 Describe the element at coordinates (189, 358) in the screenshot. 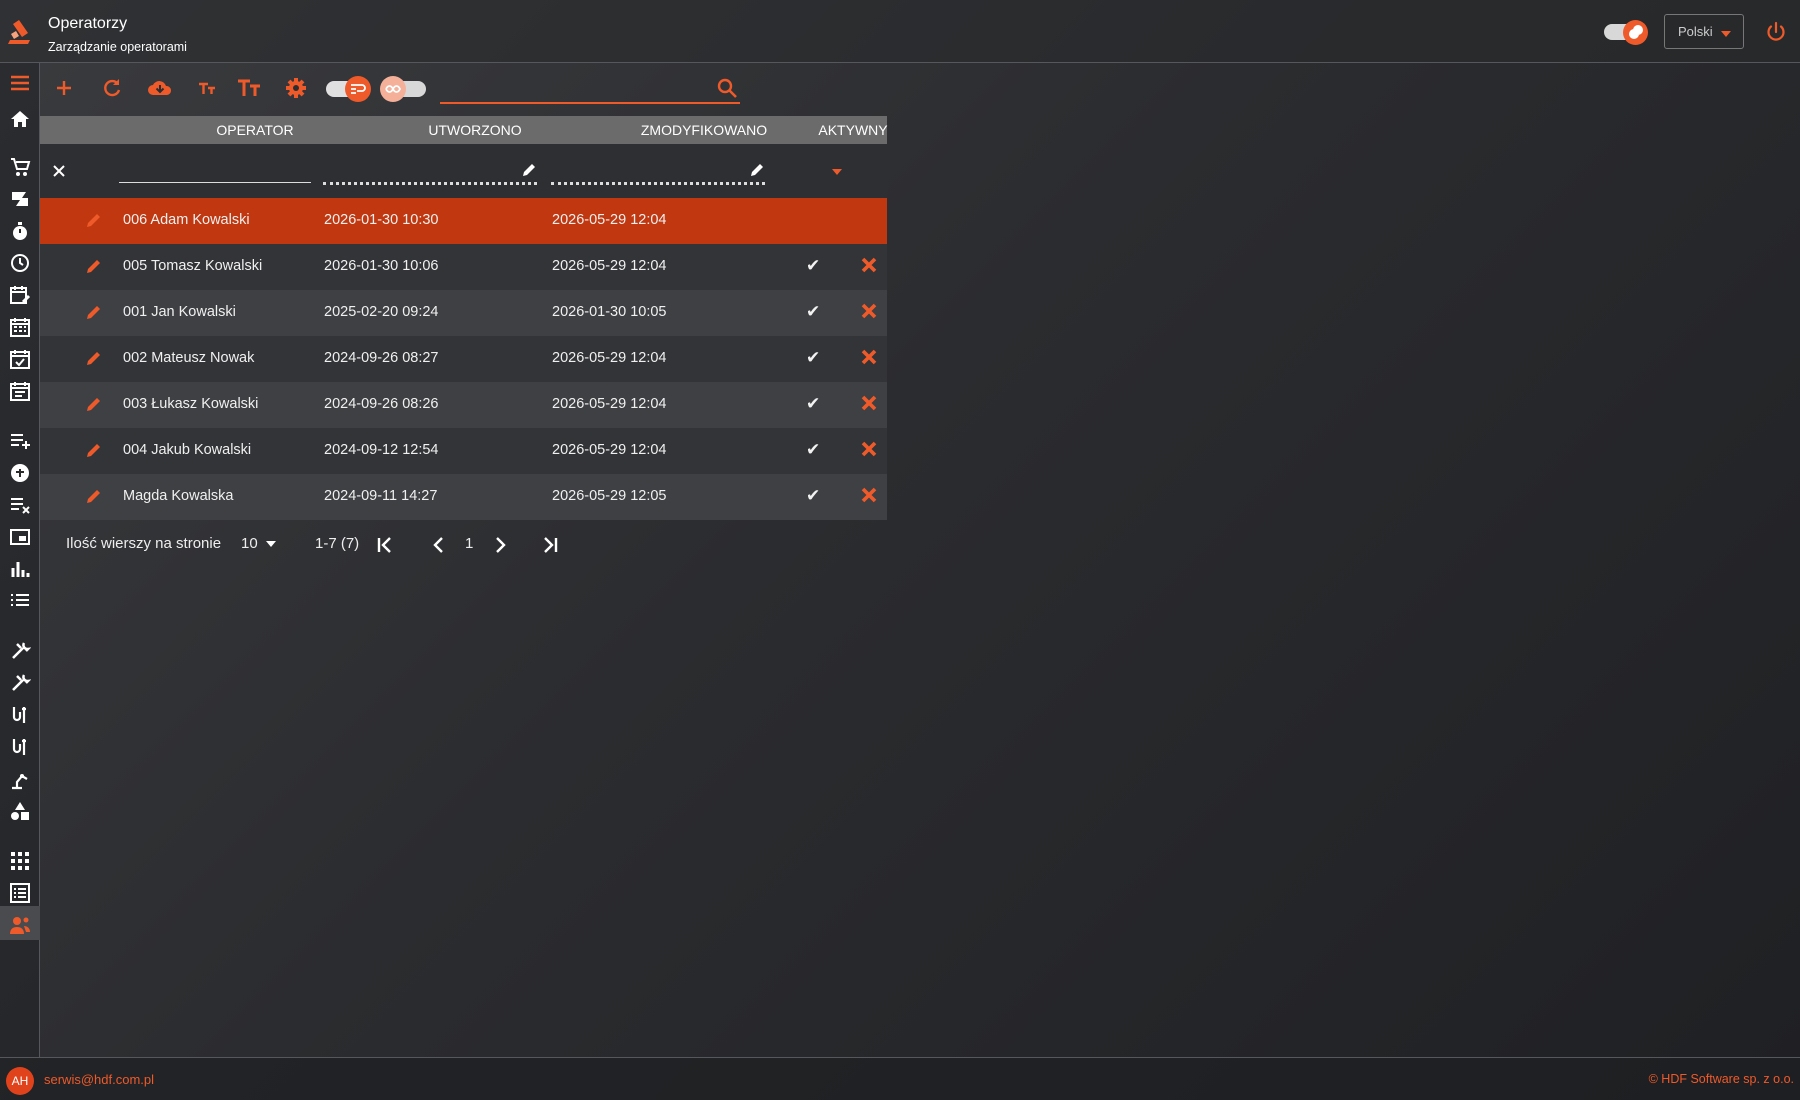

I see `operator-name: 002 Mateusz Nowak` at that location.